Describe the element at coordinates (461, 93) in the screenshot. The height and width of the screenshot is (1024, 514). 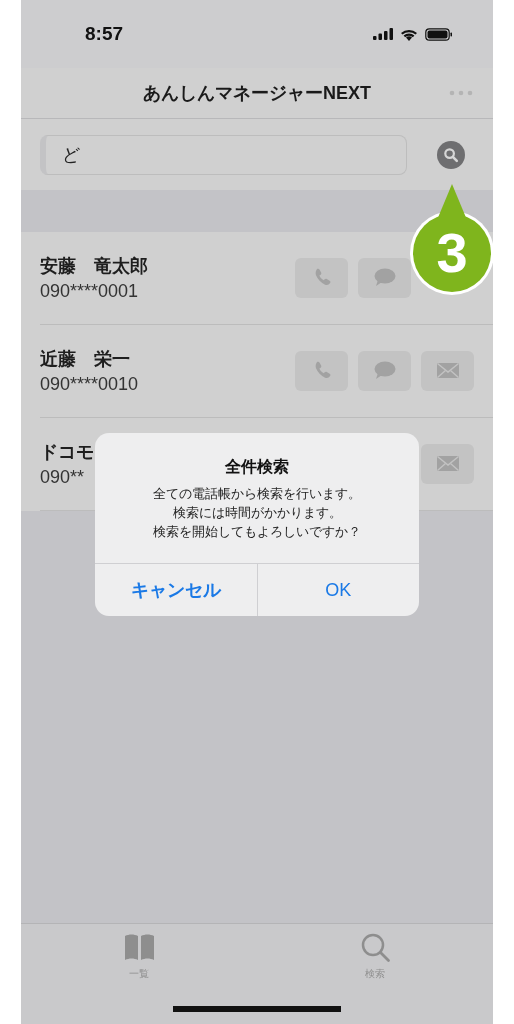
I see `more-icon` at that location.